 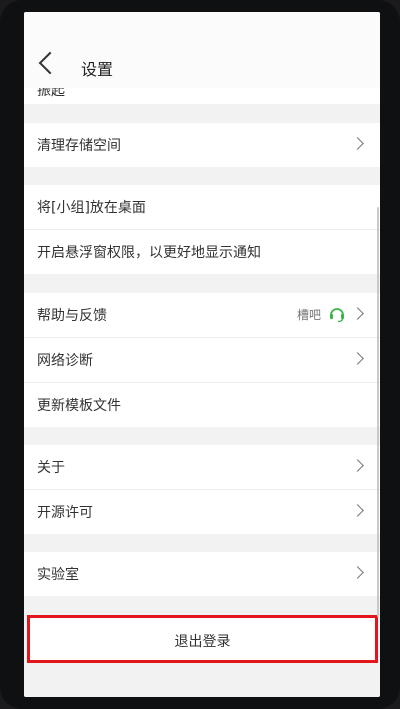 What do you see at coordinates (58, 575) in the screenshot?
I see `lab-label: 实验室` at bounding box center [58, 575].